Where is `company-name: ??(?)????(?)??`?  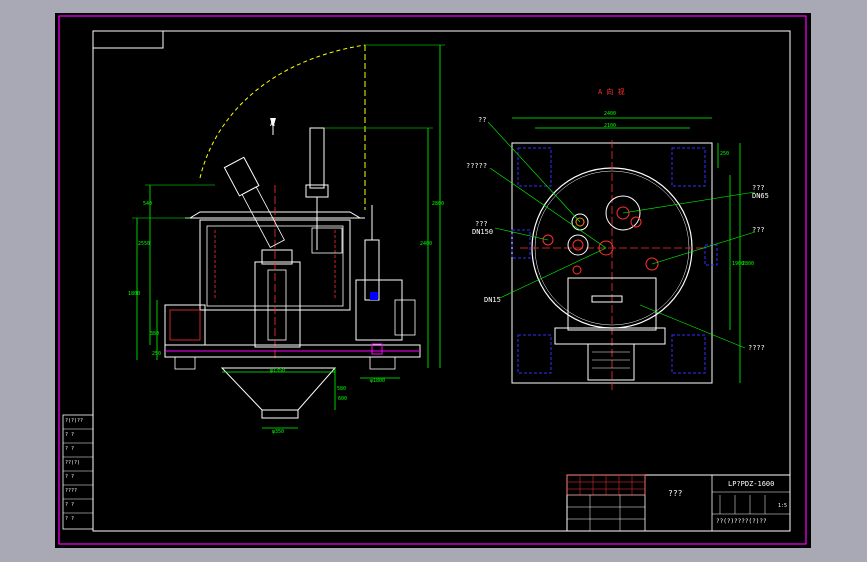
company-name: ??(?)????(?)?? is located at coordinates (741, 521).